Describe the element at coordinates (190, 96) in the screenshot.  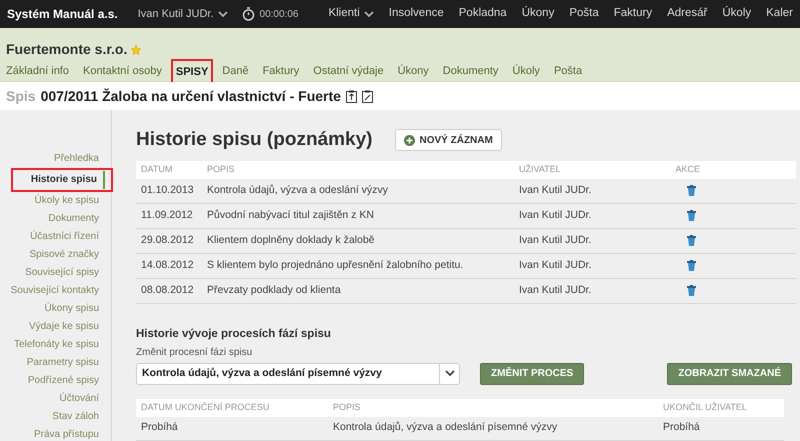
I see `file-title: 007/2011 Žaloba na určení vlastnictví - Fuerte` at that location.